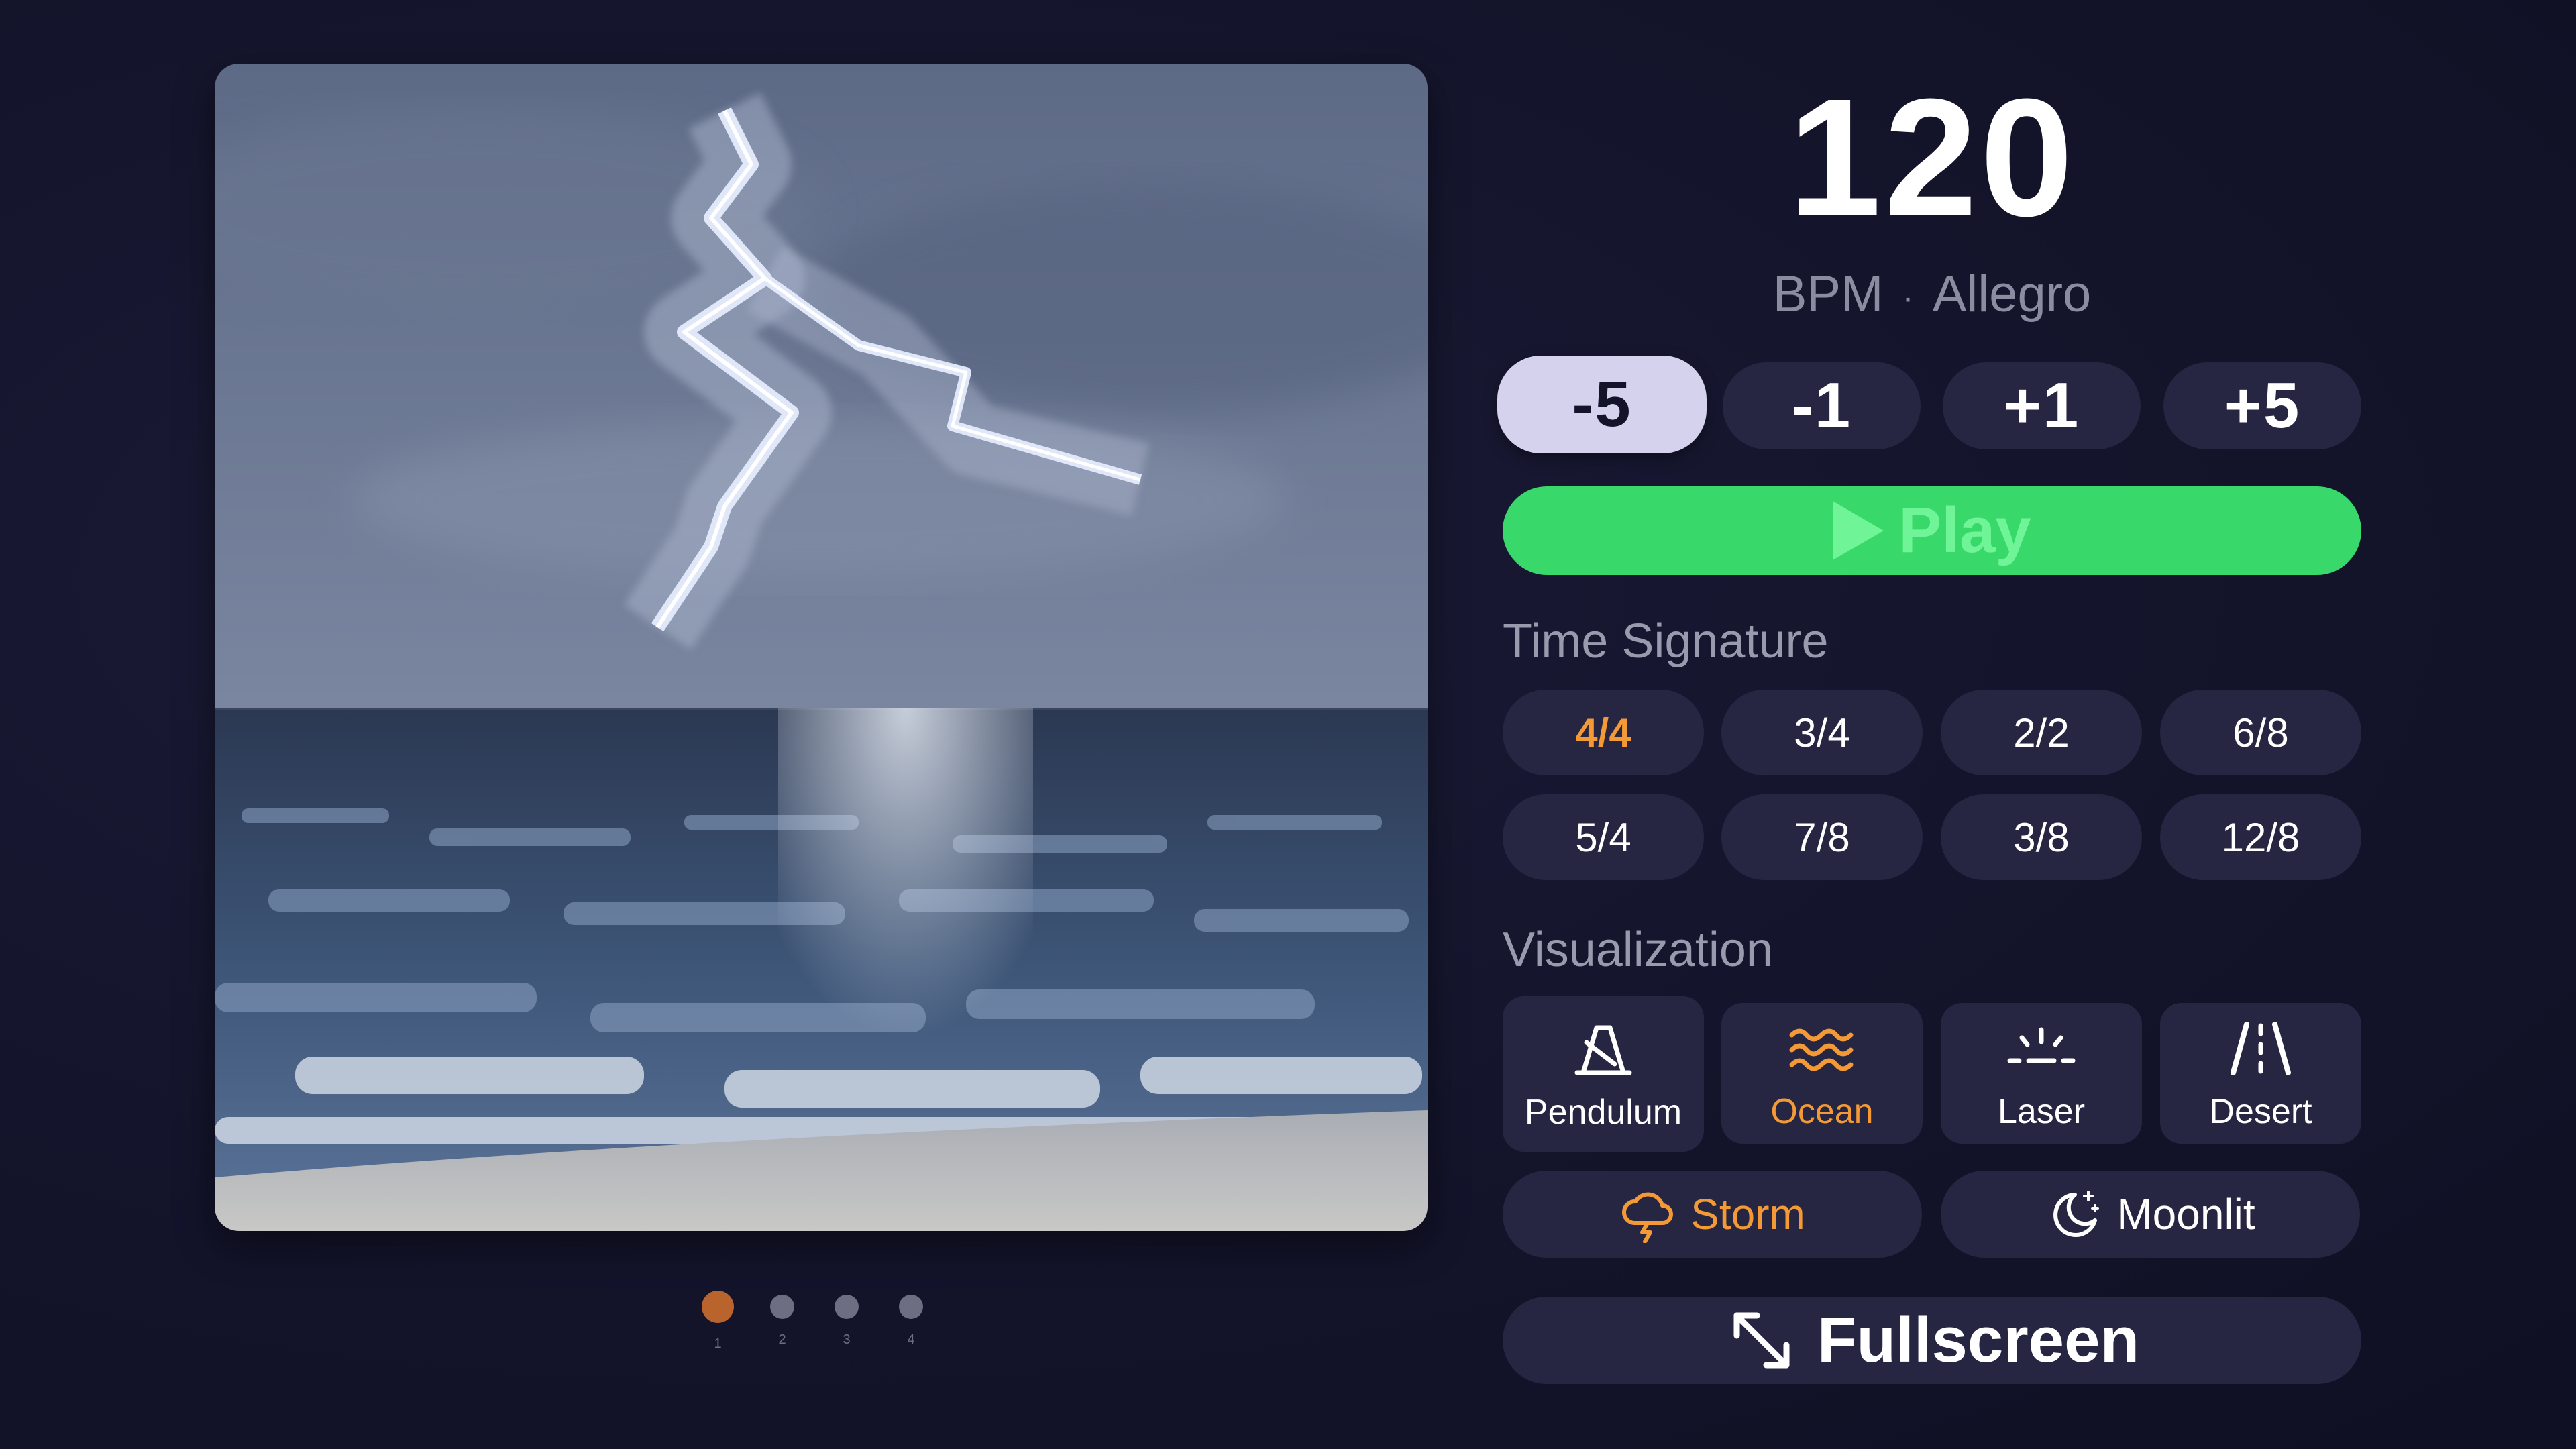  I want to click on viz-ocean-card: Ocean, so click(1822, 1073).